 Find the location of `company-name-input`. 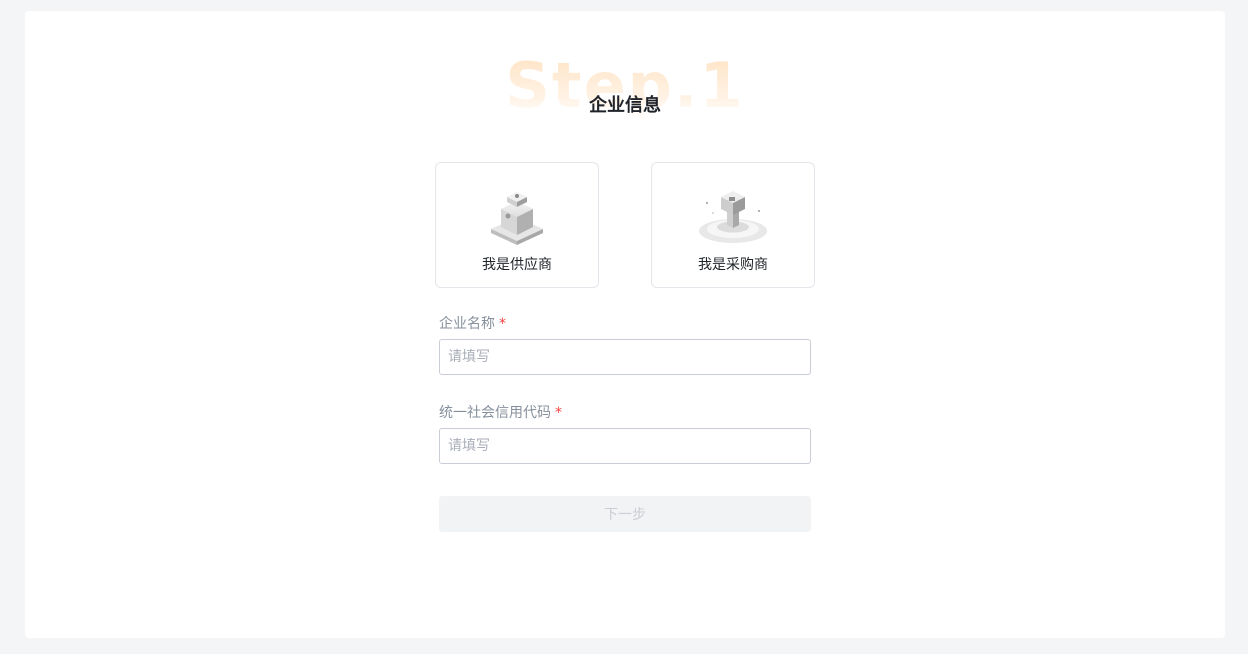

company-name-input is located at coordinates (625, 357).